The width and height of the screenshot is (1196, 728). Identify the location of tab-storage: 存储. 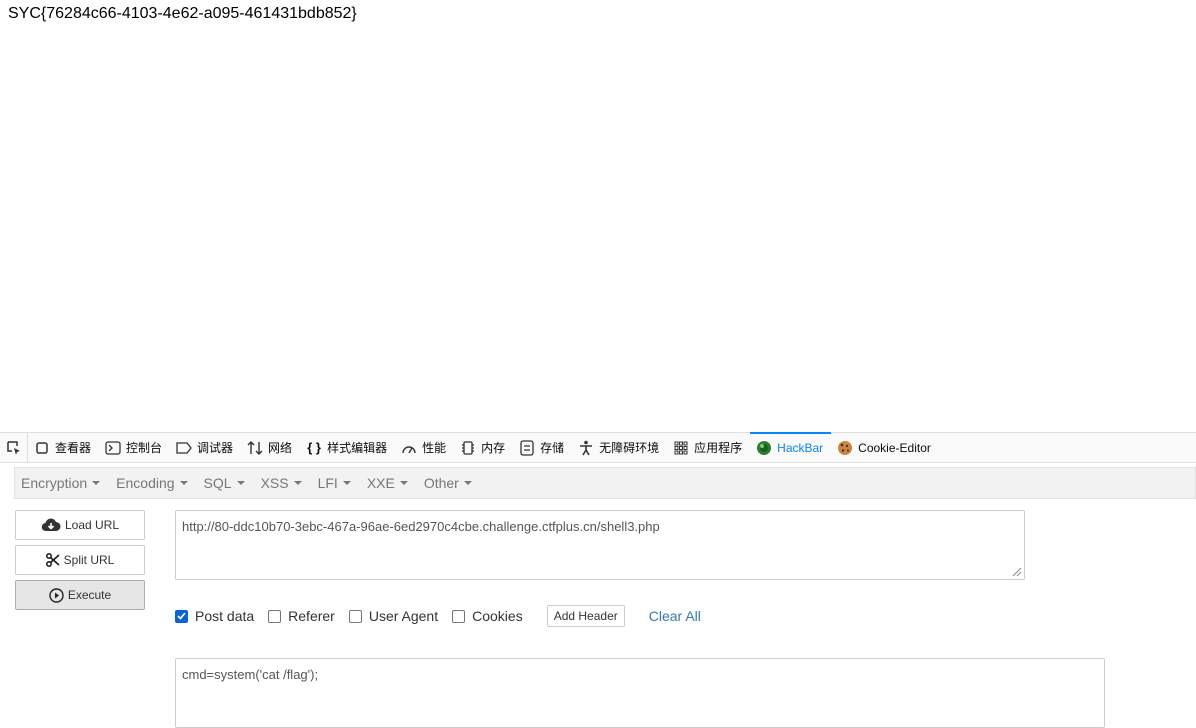
(542, 447).